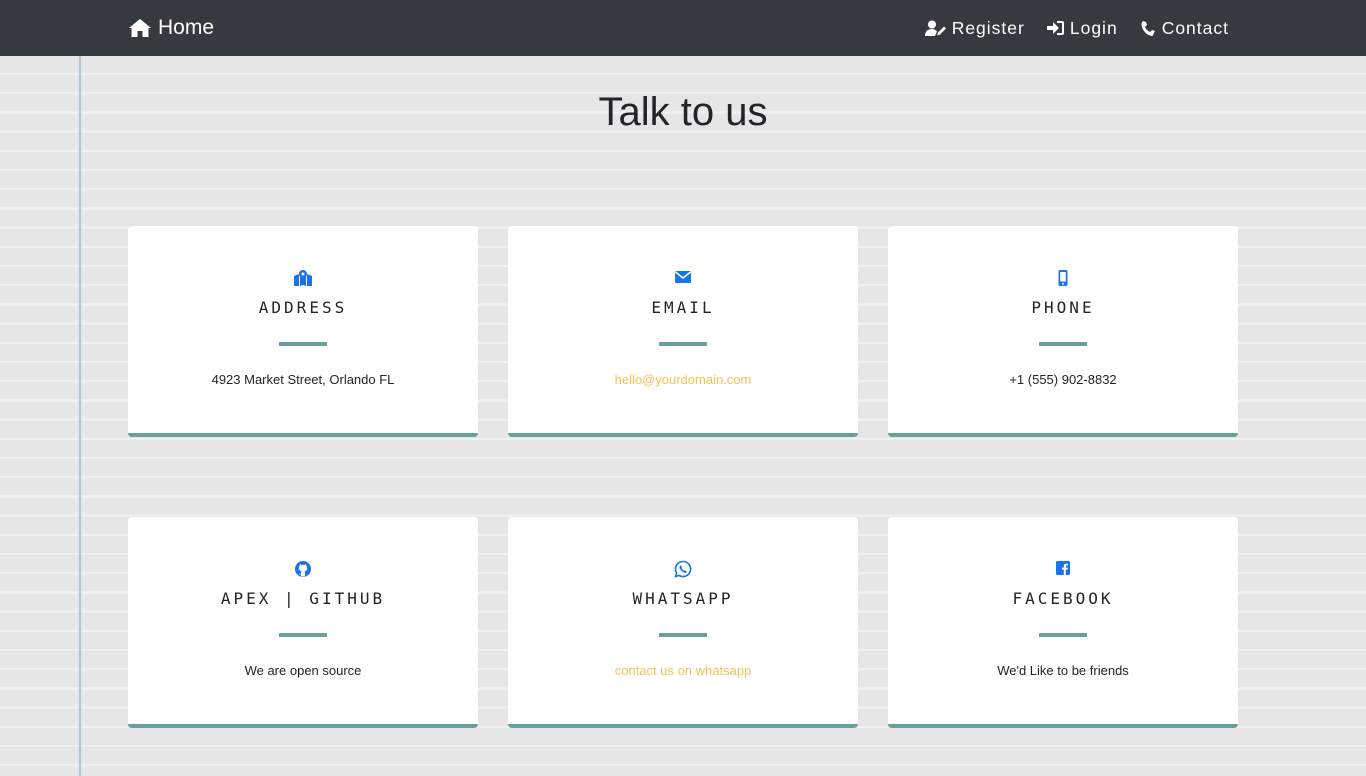 This screenshot has width=1366, height=776. Describe the element at coordinates (303, 278) in the screenshot. I see `map-marked-icon` at that location.